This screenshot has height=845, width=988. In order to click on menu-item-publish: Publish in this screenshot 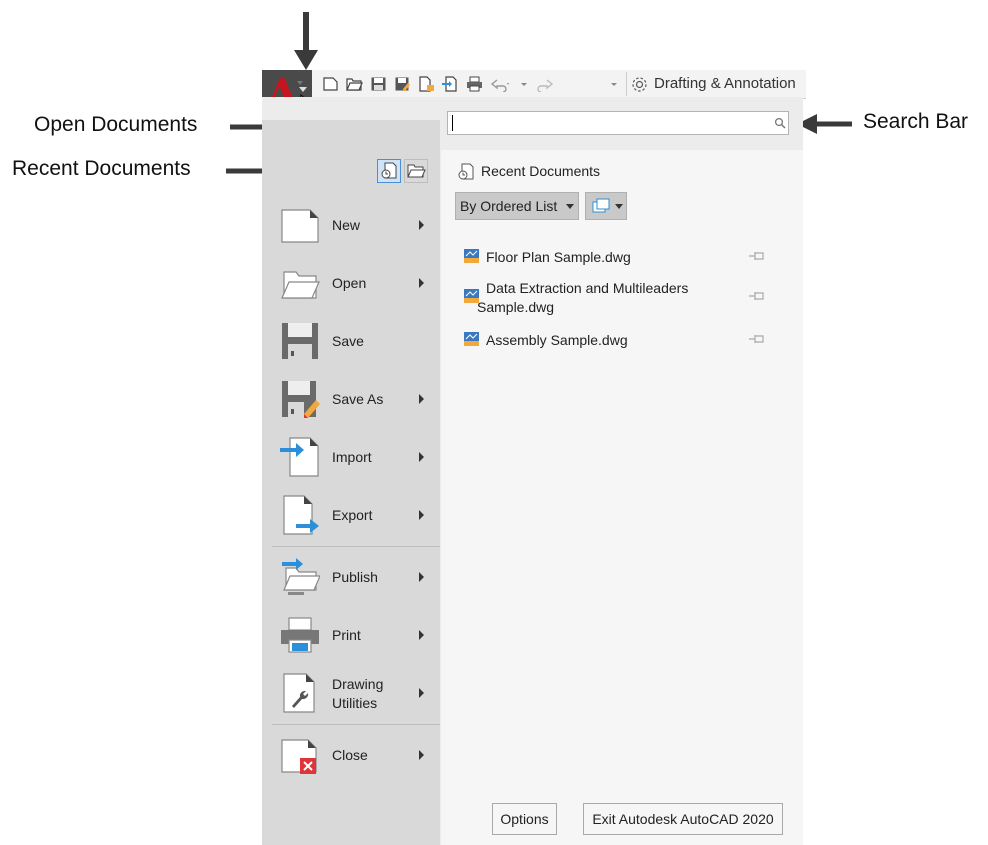, I will do `click(354, 577)`.